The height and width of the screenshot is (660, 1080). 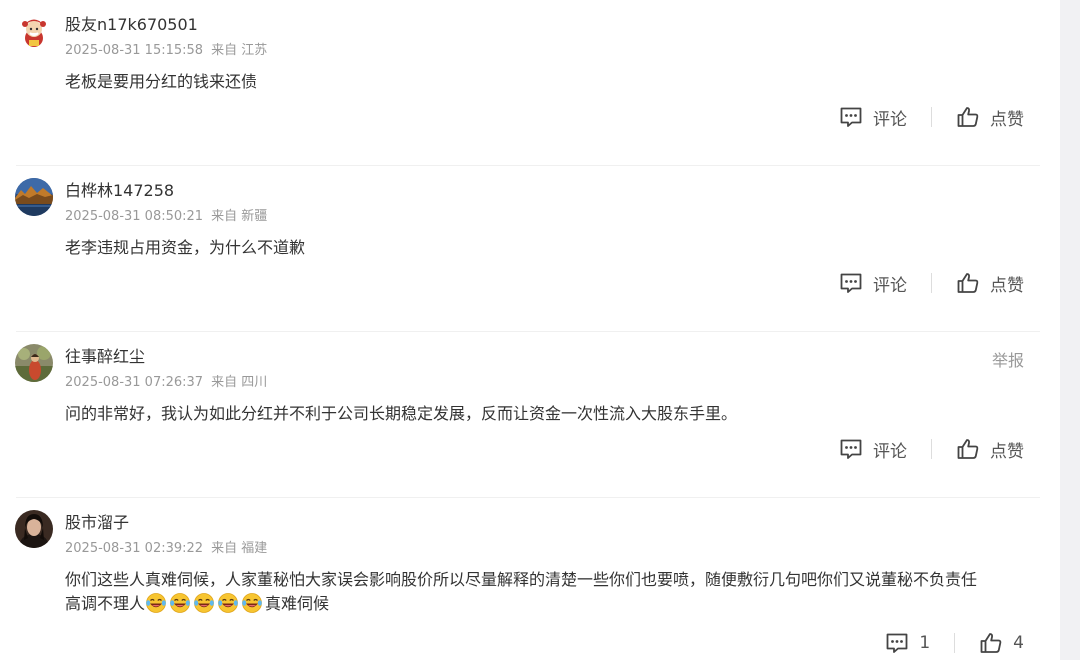 I want to click on reply-count: 1, so click(x=925, y=643).